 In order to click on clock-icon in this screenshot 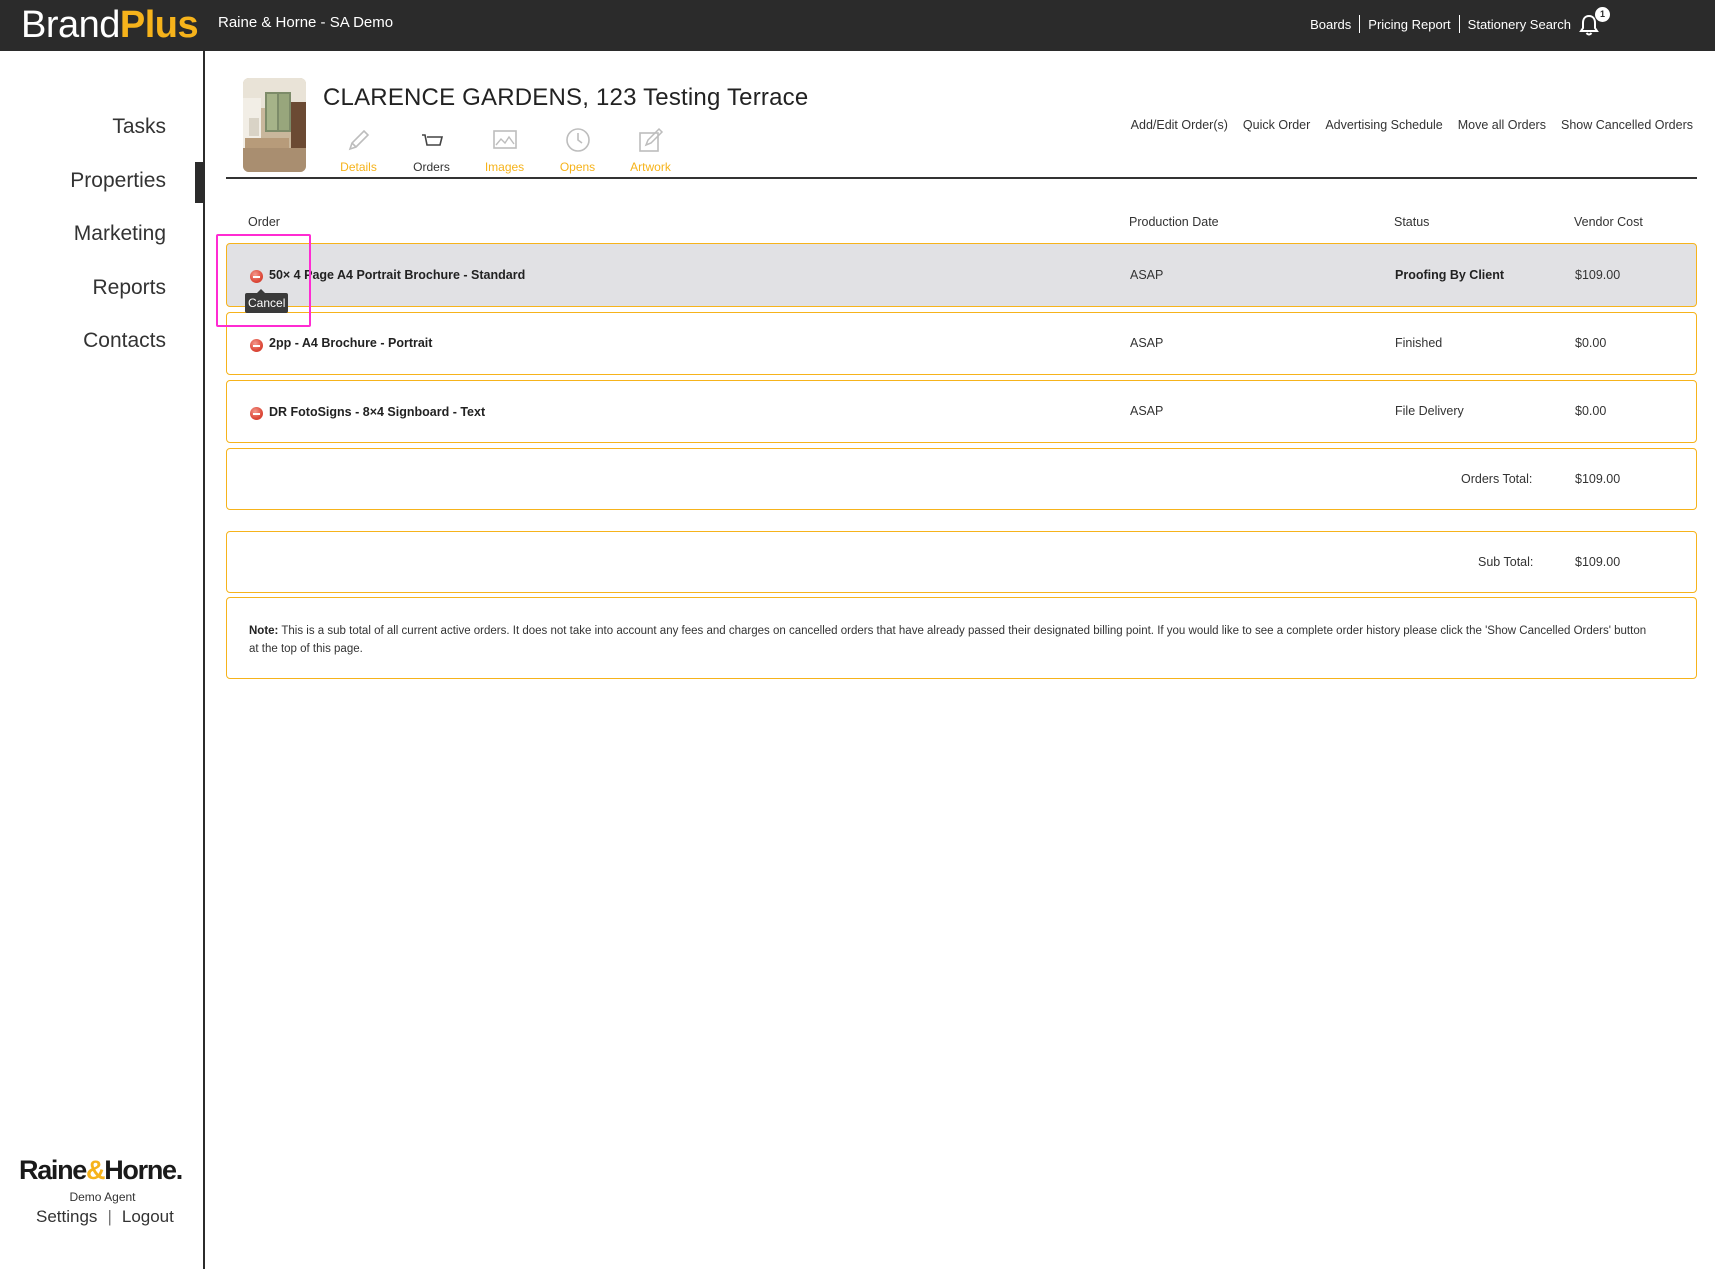, I will do `click(577, 140)`.